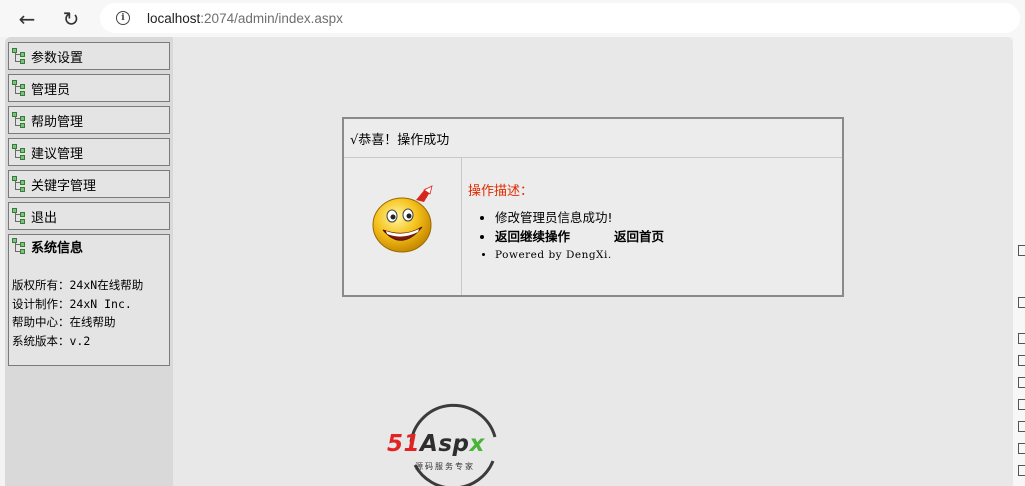 The height and width of the screenshot is (486, 1025). I want to click on sidebar-item-label: 参数设置, so click(57, 58).